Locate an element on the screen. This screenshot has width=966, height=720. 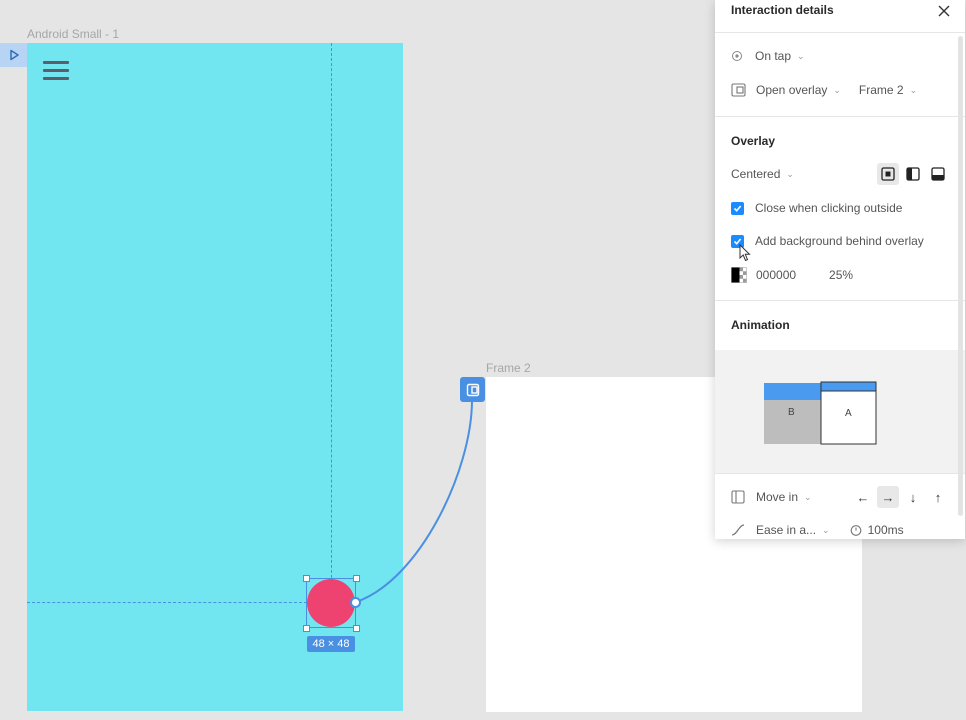
prototype-start-flag is located at coordinates (13, 55).